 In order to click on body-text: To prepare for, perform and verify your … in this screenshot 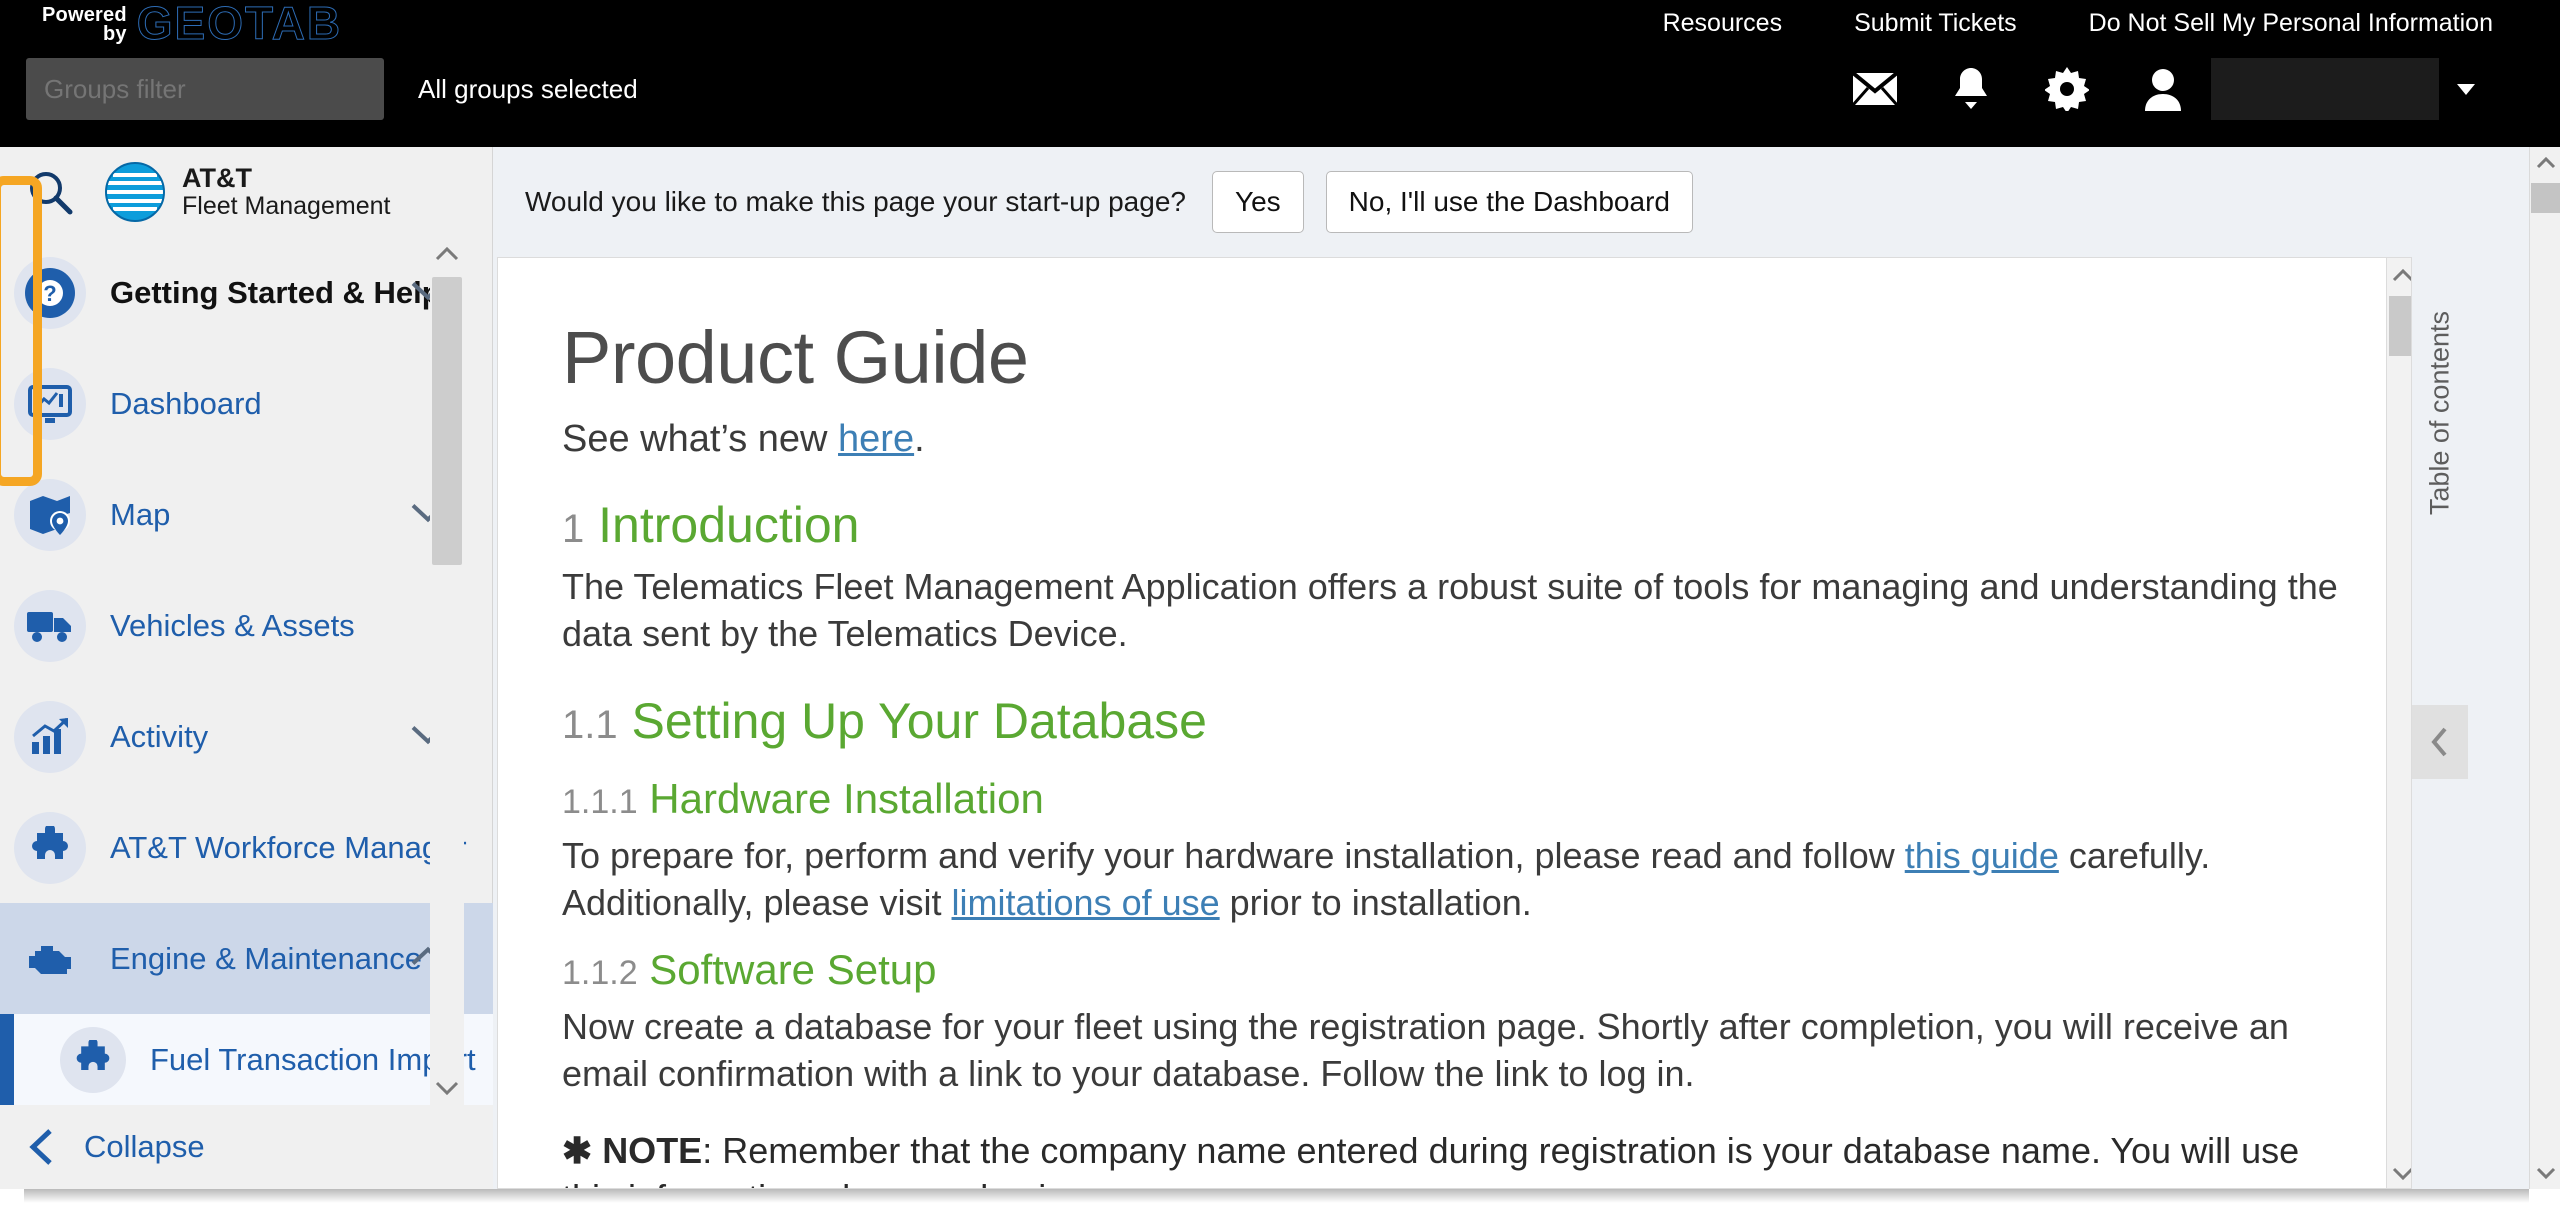, I will do `click(1233, 855)`.